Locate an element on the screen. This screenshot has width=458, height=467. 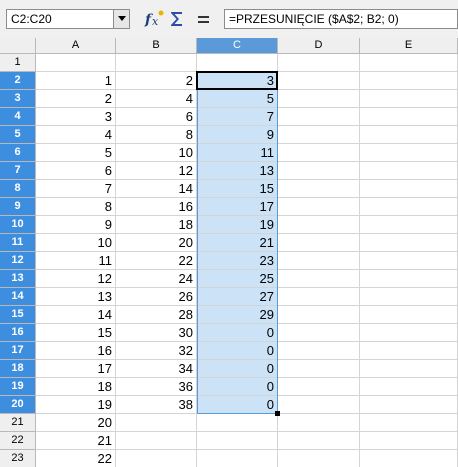
cell-d15 is located at coordinates (319, 315).